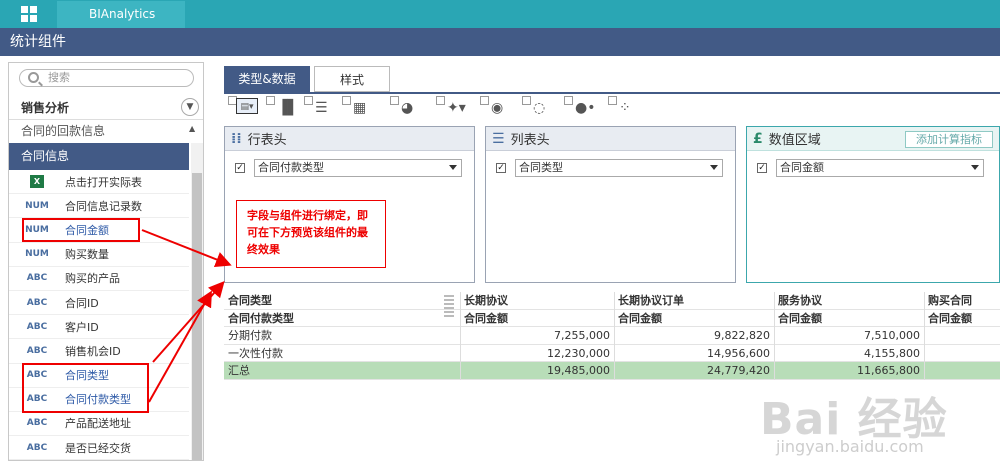 The width and height of the screenshot is (1000, 461). I want to click on gauge-chart-button: ◉, so click(494, 106).